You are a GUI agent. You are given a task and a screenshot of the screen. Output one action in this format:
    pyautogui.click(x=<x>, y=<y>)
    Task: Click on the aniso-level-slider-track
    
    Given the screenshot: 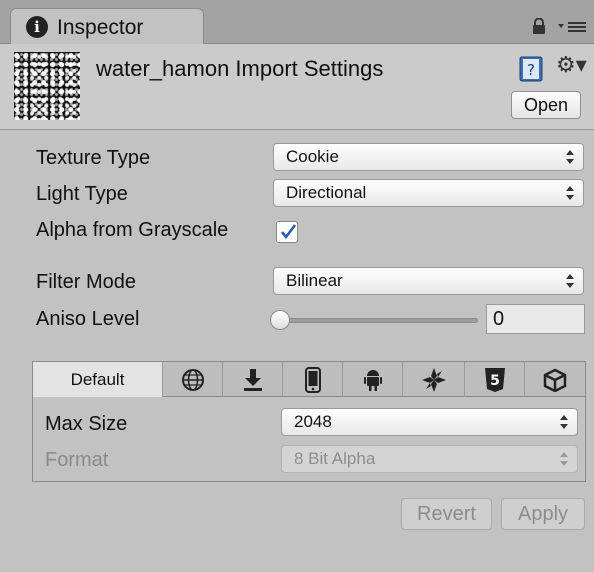 What is the action you would take?
    pyautogui.click(x=378, y=320)
    